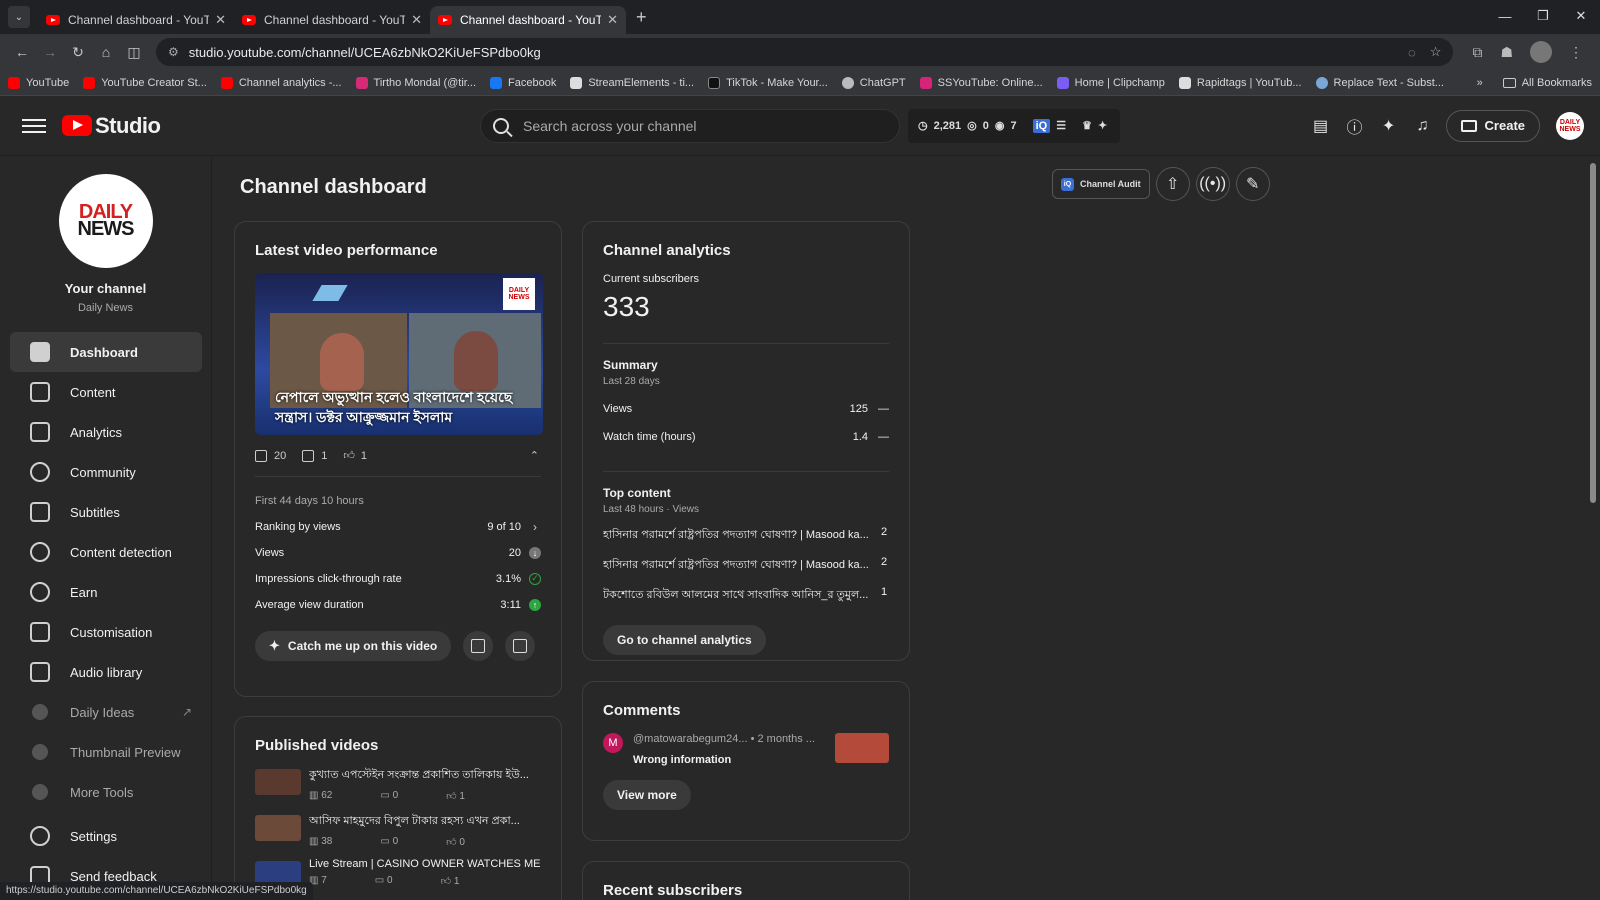  What do you see at coordinates (22, 52) in the screenshot?
I see `back-icon: ←` at bounding box center [22, 52].